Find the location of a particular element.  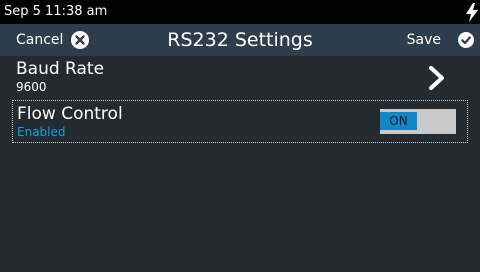

status-time: Sep 5 11:38 am is located at coordinates (56, 11).